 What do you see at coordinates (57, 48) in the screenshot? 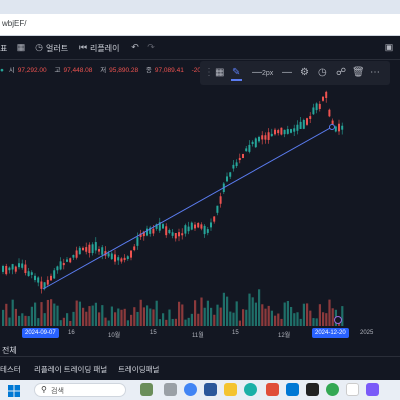
I see `alert-button: 얼러트` at bounding box center [57, 48].